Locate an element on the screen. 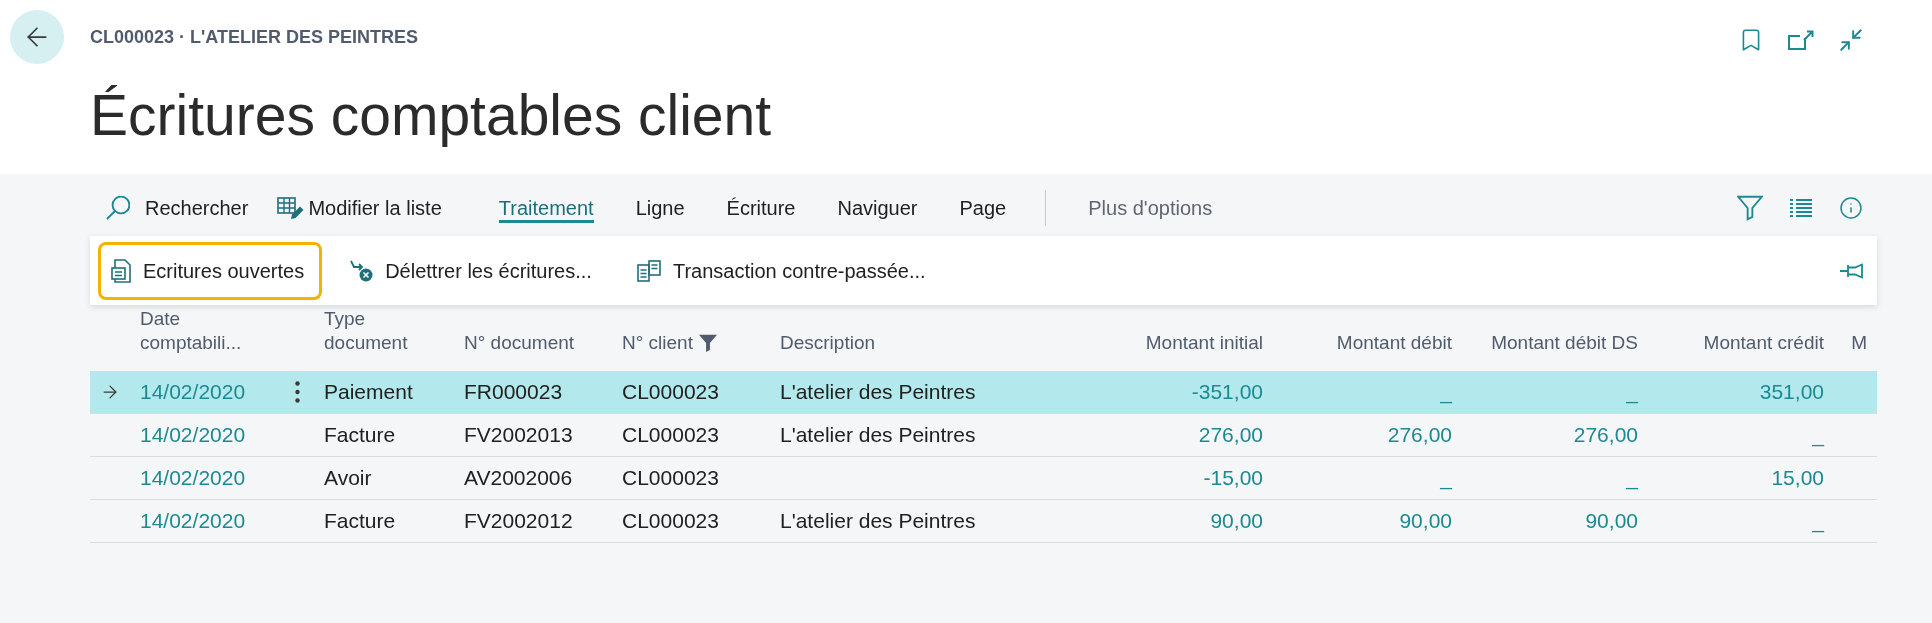 This screenshot has width=1932, height=623. menu-tab: Ligne is located at coordinates (660, 208).